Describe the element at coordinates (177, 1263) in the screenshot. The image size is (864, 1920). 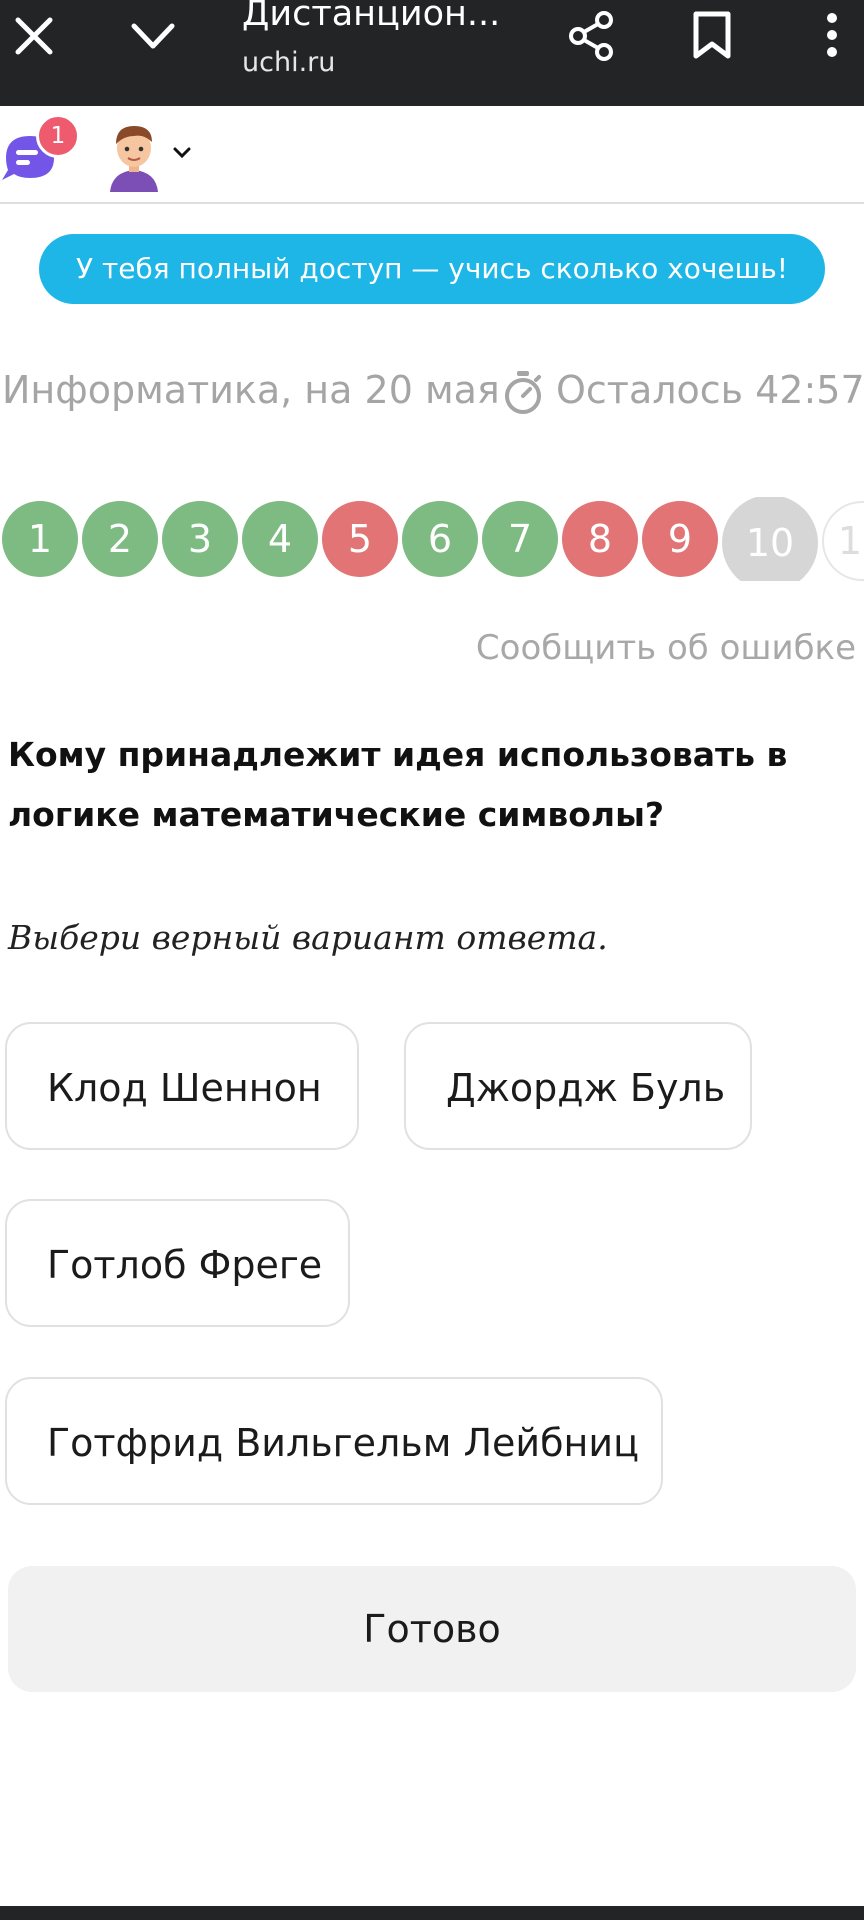
I see `answer-option: Готлоб Фреге` at that location.